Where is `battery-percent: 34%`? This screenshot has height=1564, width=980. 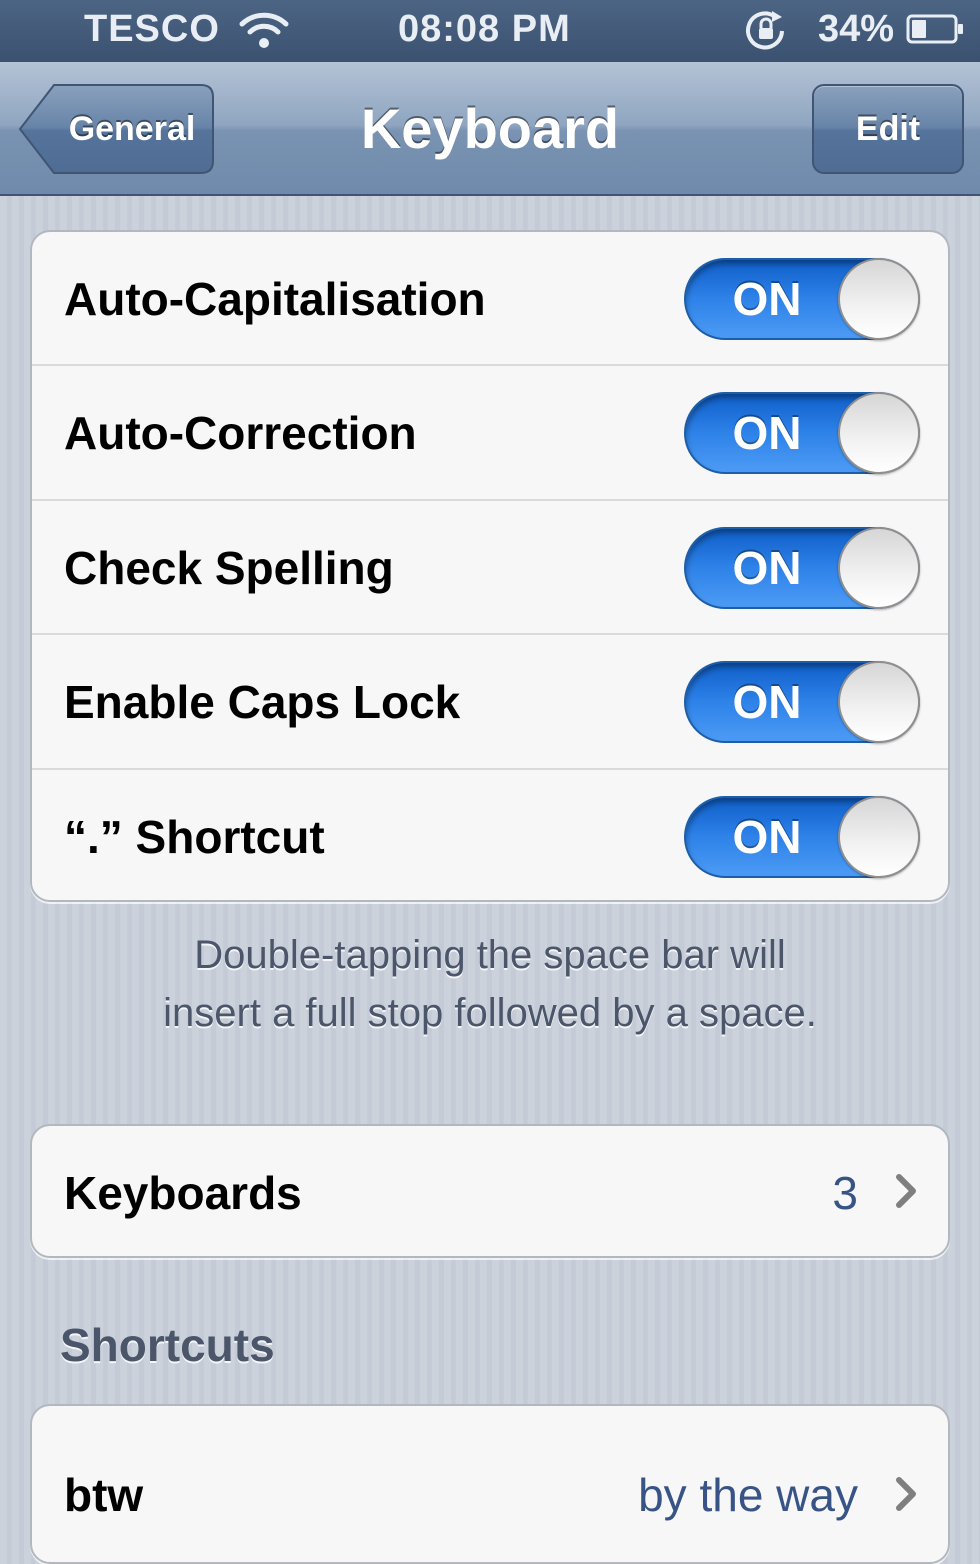
battery-percent: 34% is located at coordinates (856, 29).